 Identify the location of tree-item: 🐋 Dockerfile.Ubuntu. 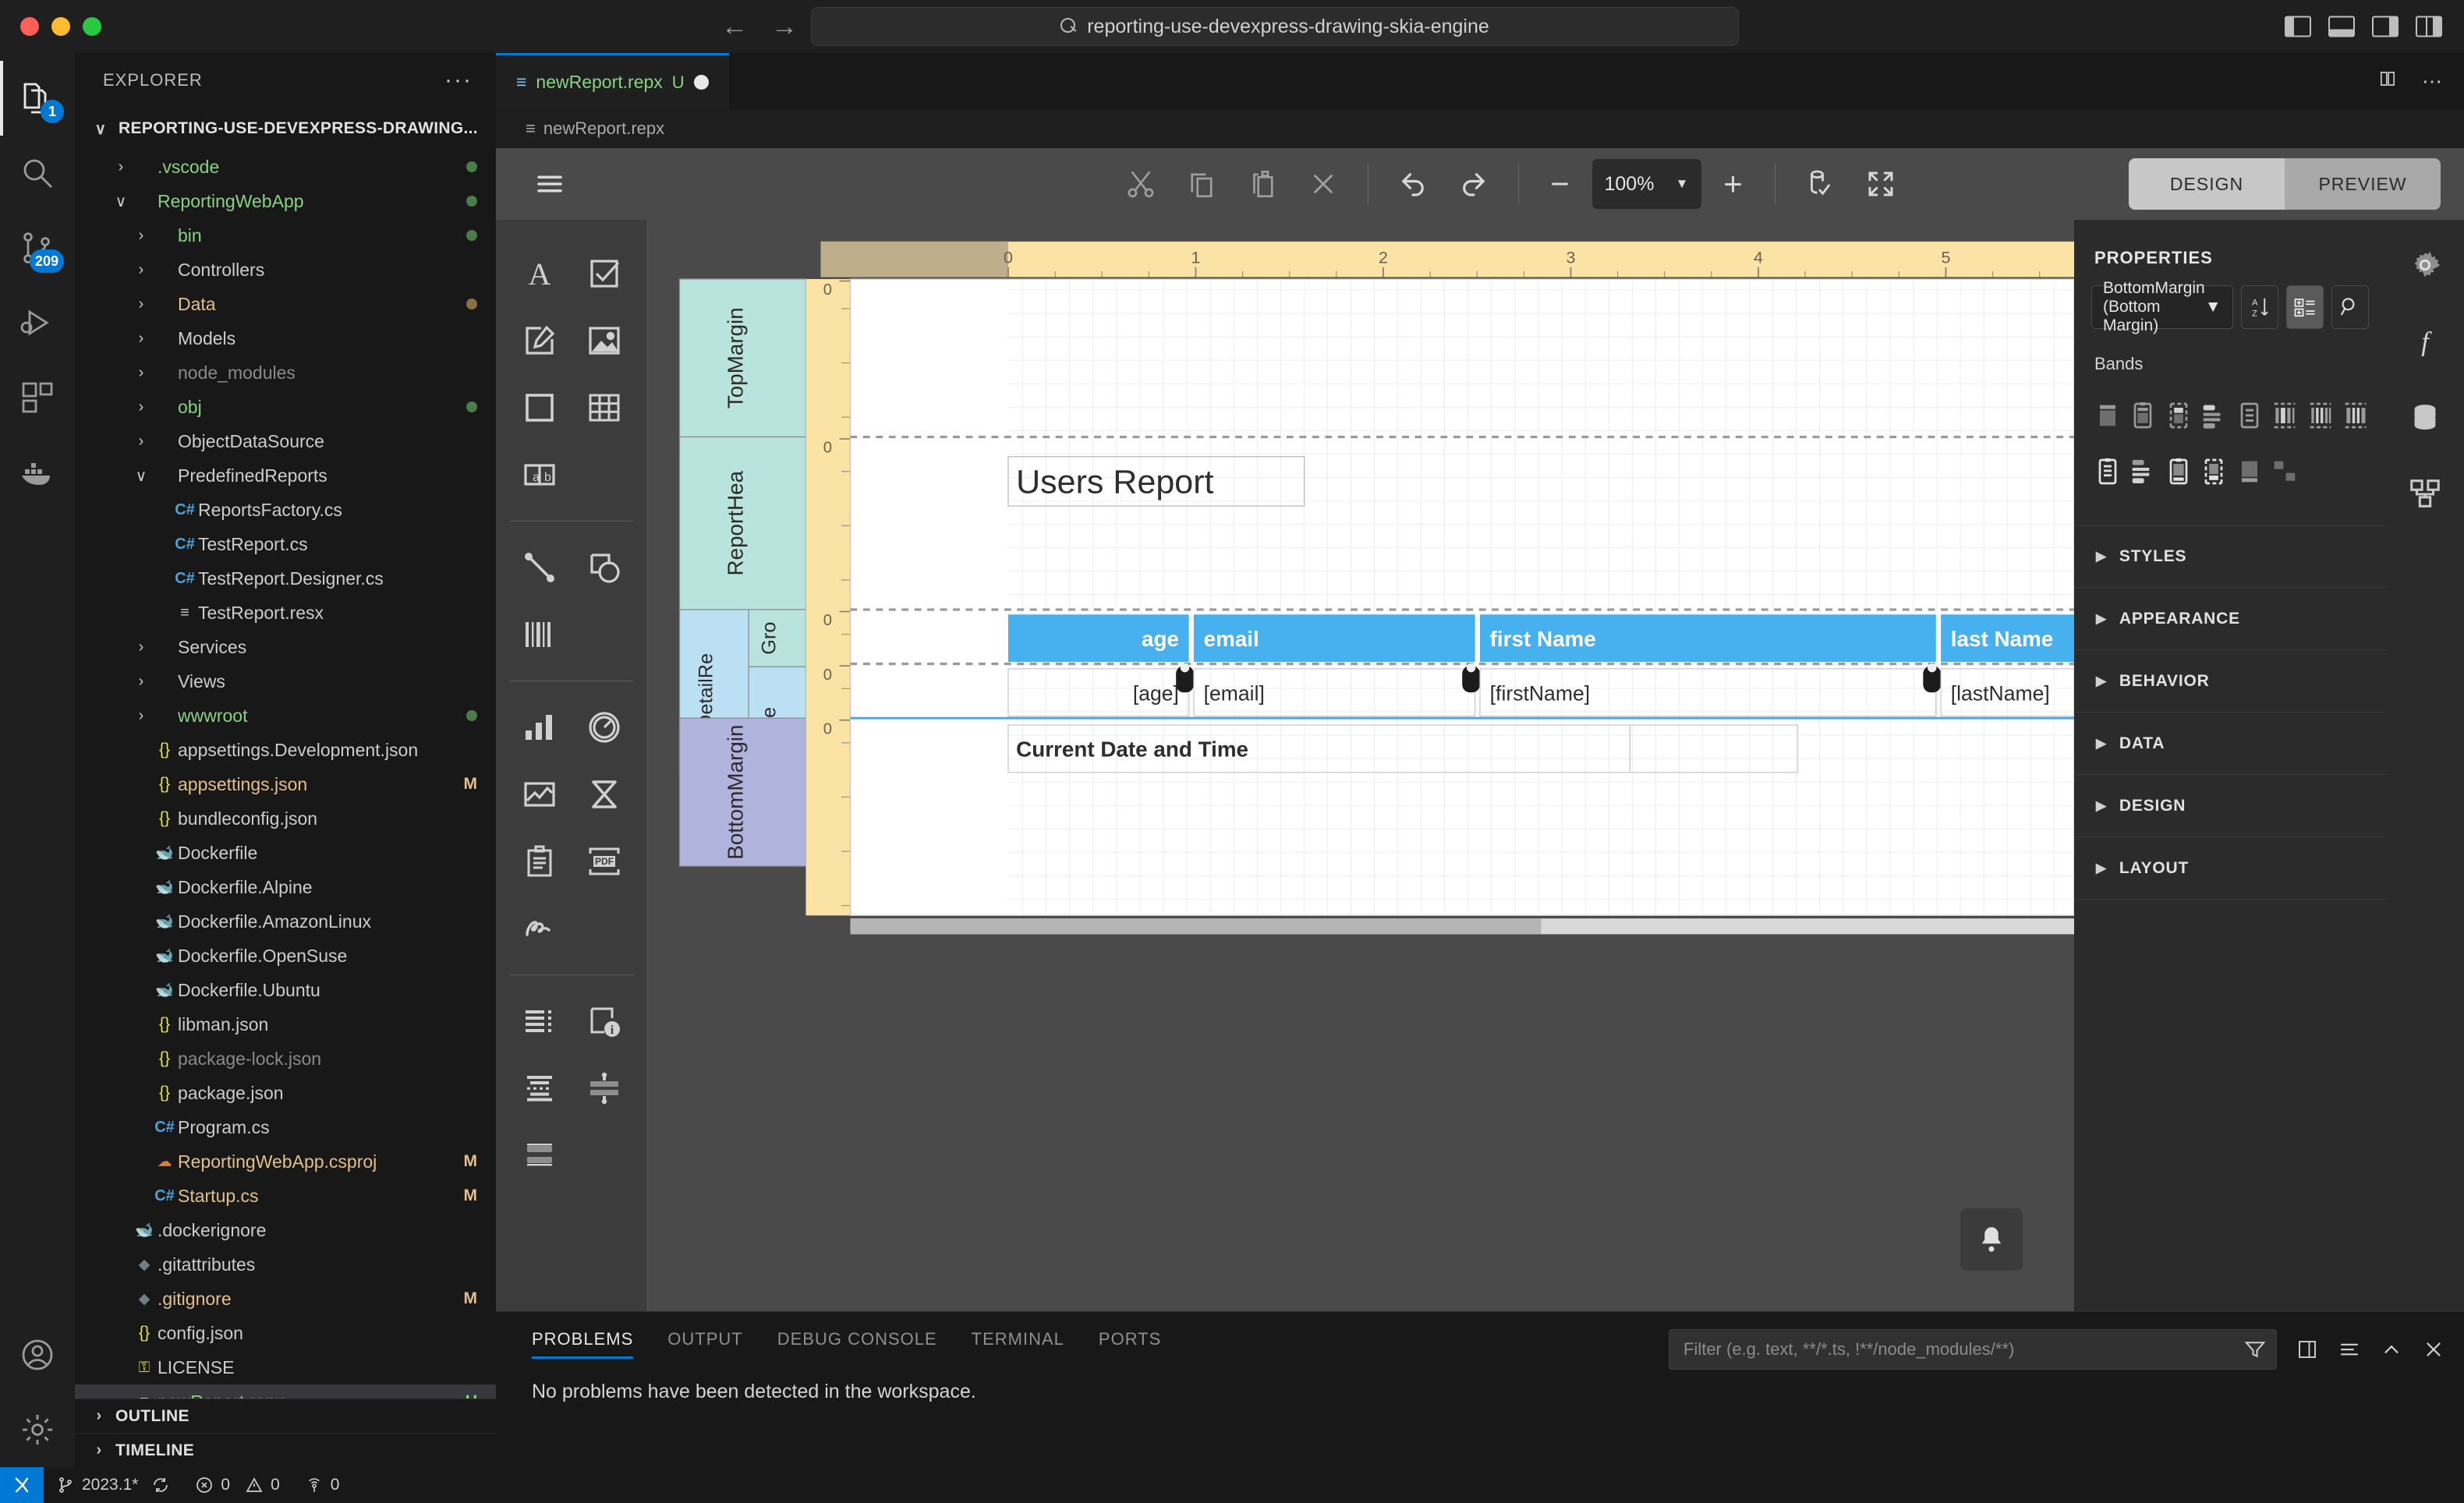
(286, 990).